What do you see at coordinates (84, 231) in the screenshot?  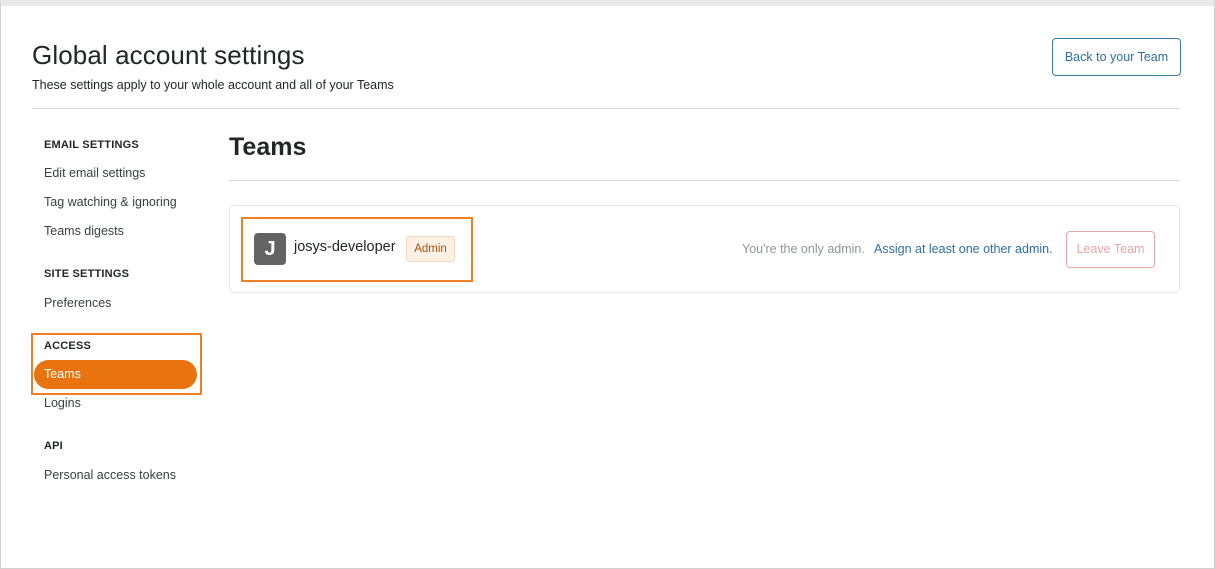 I see `nav-item-teams-digests: Teams digests` at bounding box center [84, 231].